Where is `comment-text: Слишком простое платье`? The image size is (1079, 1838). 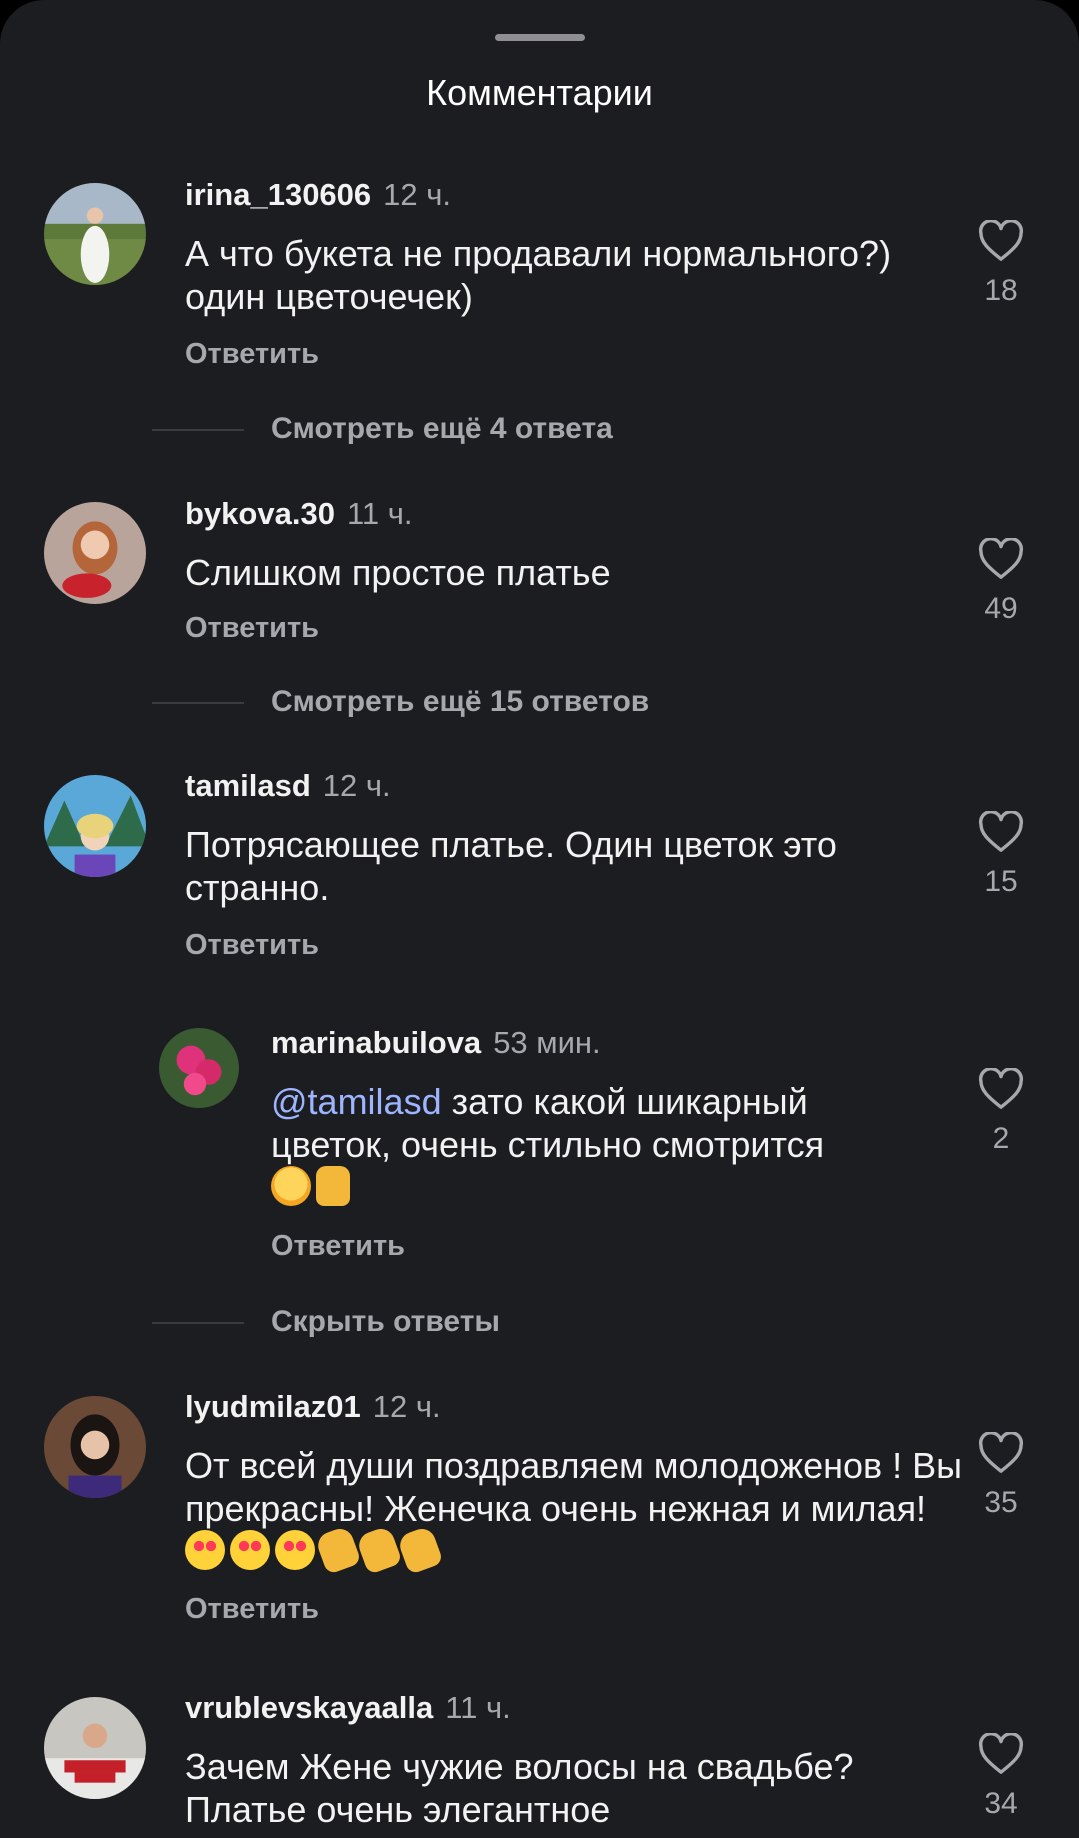
comment-text: Слишком простое платье is located at coordinates (398, 572).